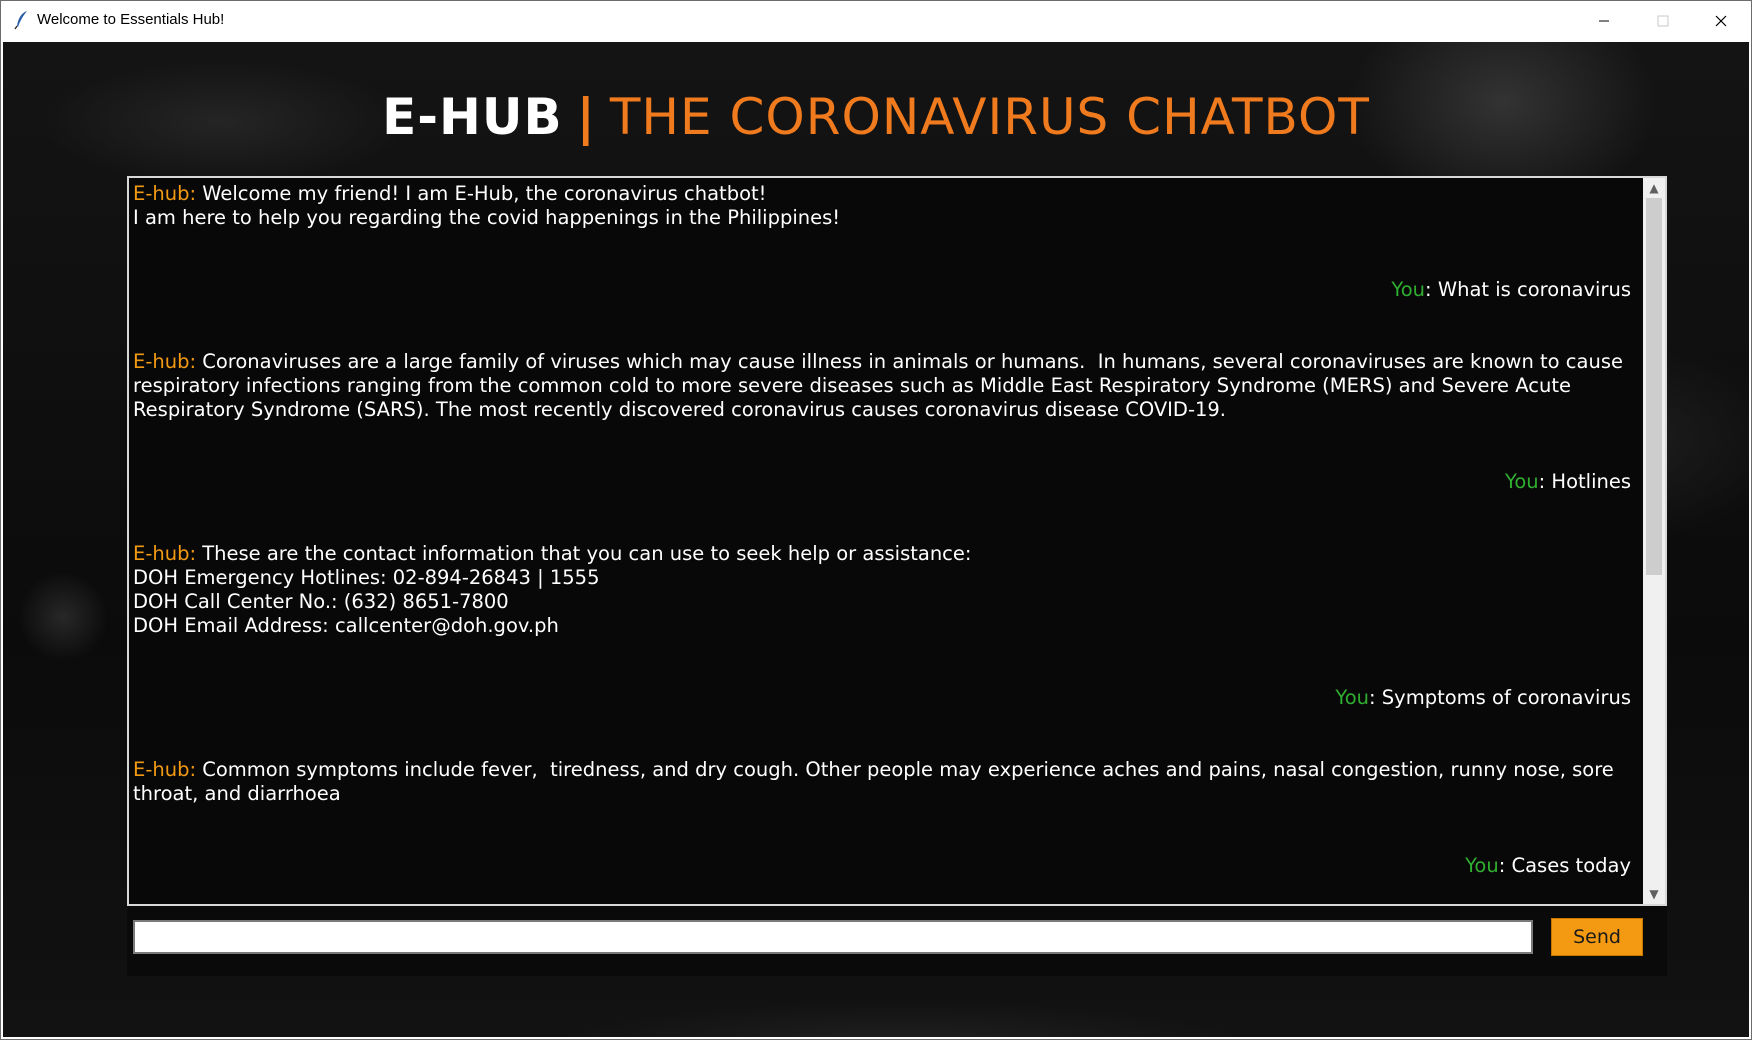 The width and height of the screenshot is (1752, 1040). What do you see at coordinates (884, 290) in the screenshot?
I see `user-message: You: What is coronavirus` at bounding box center [884, 290].